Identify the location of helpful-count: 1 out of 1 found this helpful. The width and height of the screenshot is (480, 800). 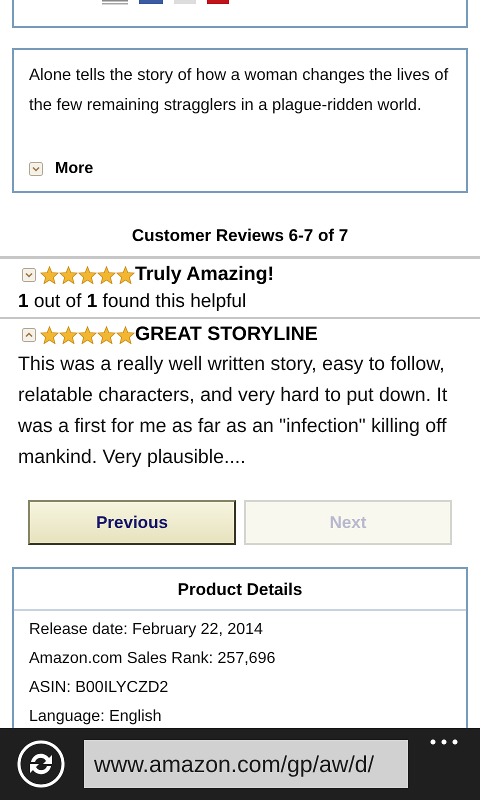
(133, 302).